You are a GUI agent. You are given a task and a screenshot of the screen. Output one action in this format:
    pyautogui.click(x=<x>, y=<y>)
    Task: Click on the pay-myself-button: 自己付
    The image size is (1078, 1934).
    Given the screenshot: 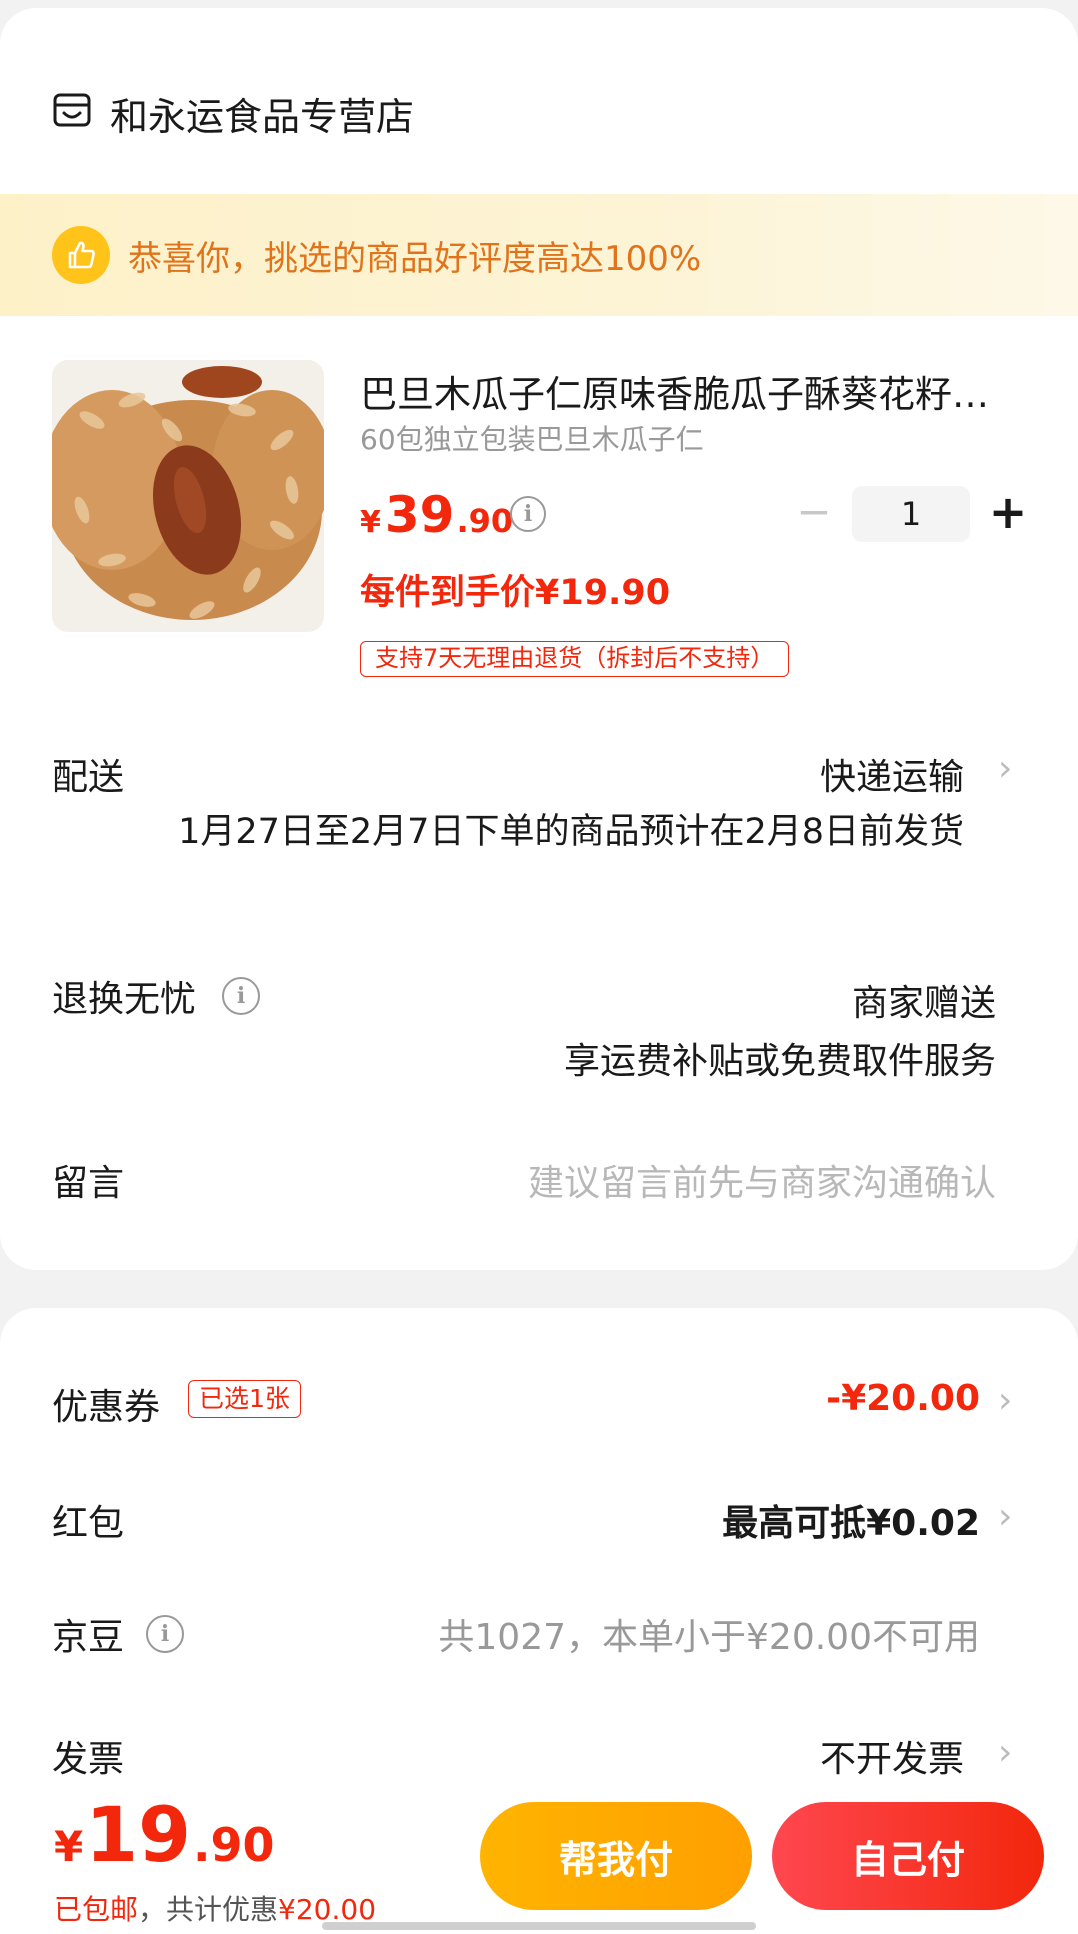 What is the action you would take?
    pyautogui.click(x=908, y=1856)
    